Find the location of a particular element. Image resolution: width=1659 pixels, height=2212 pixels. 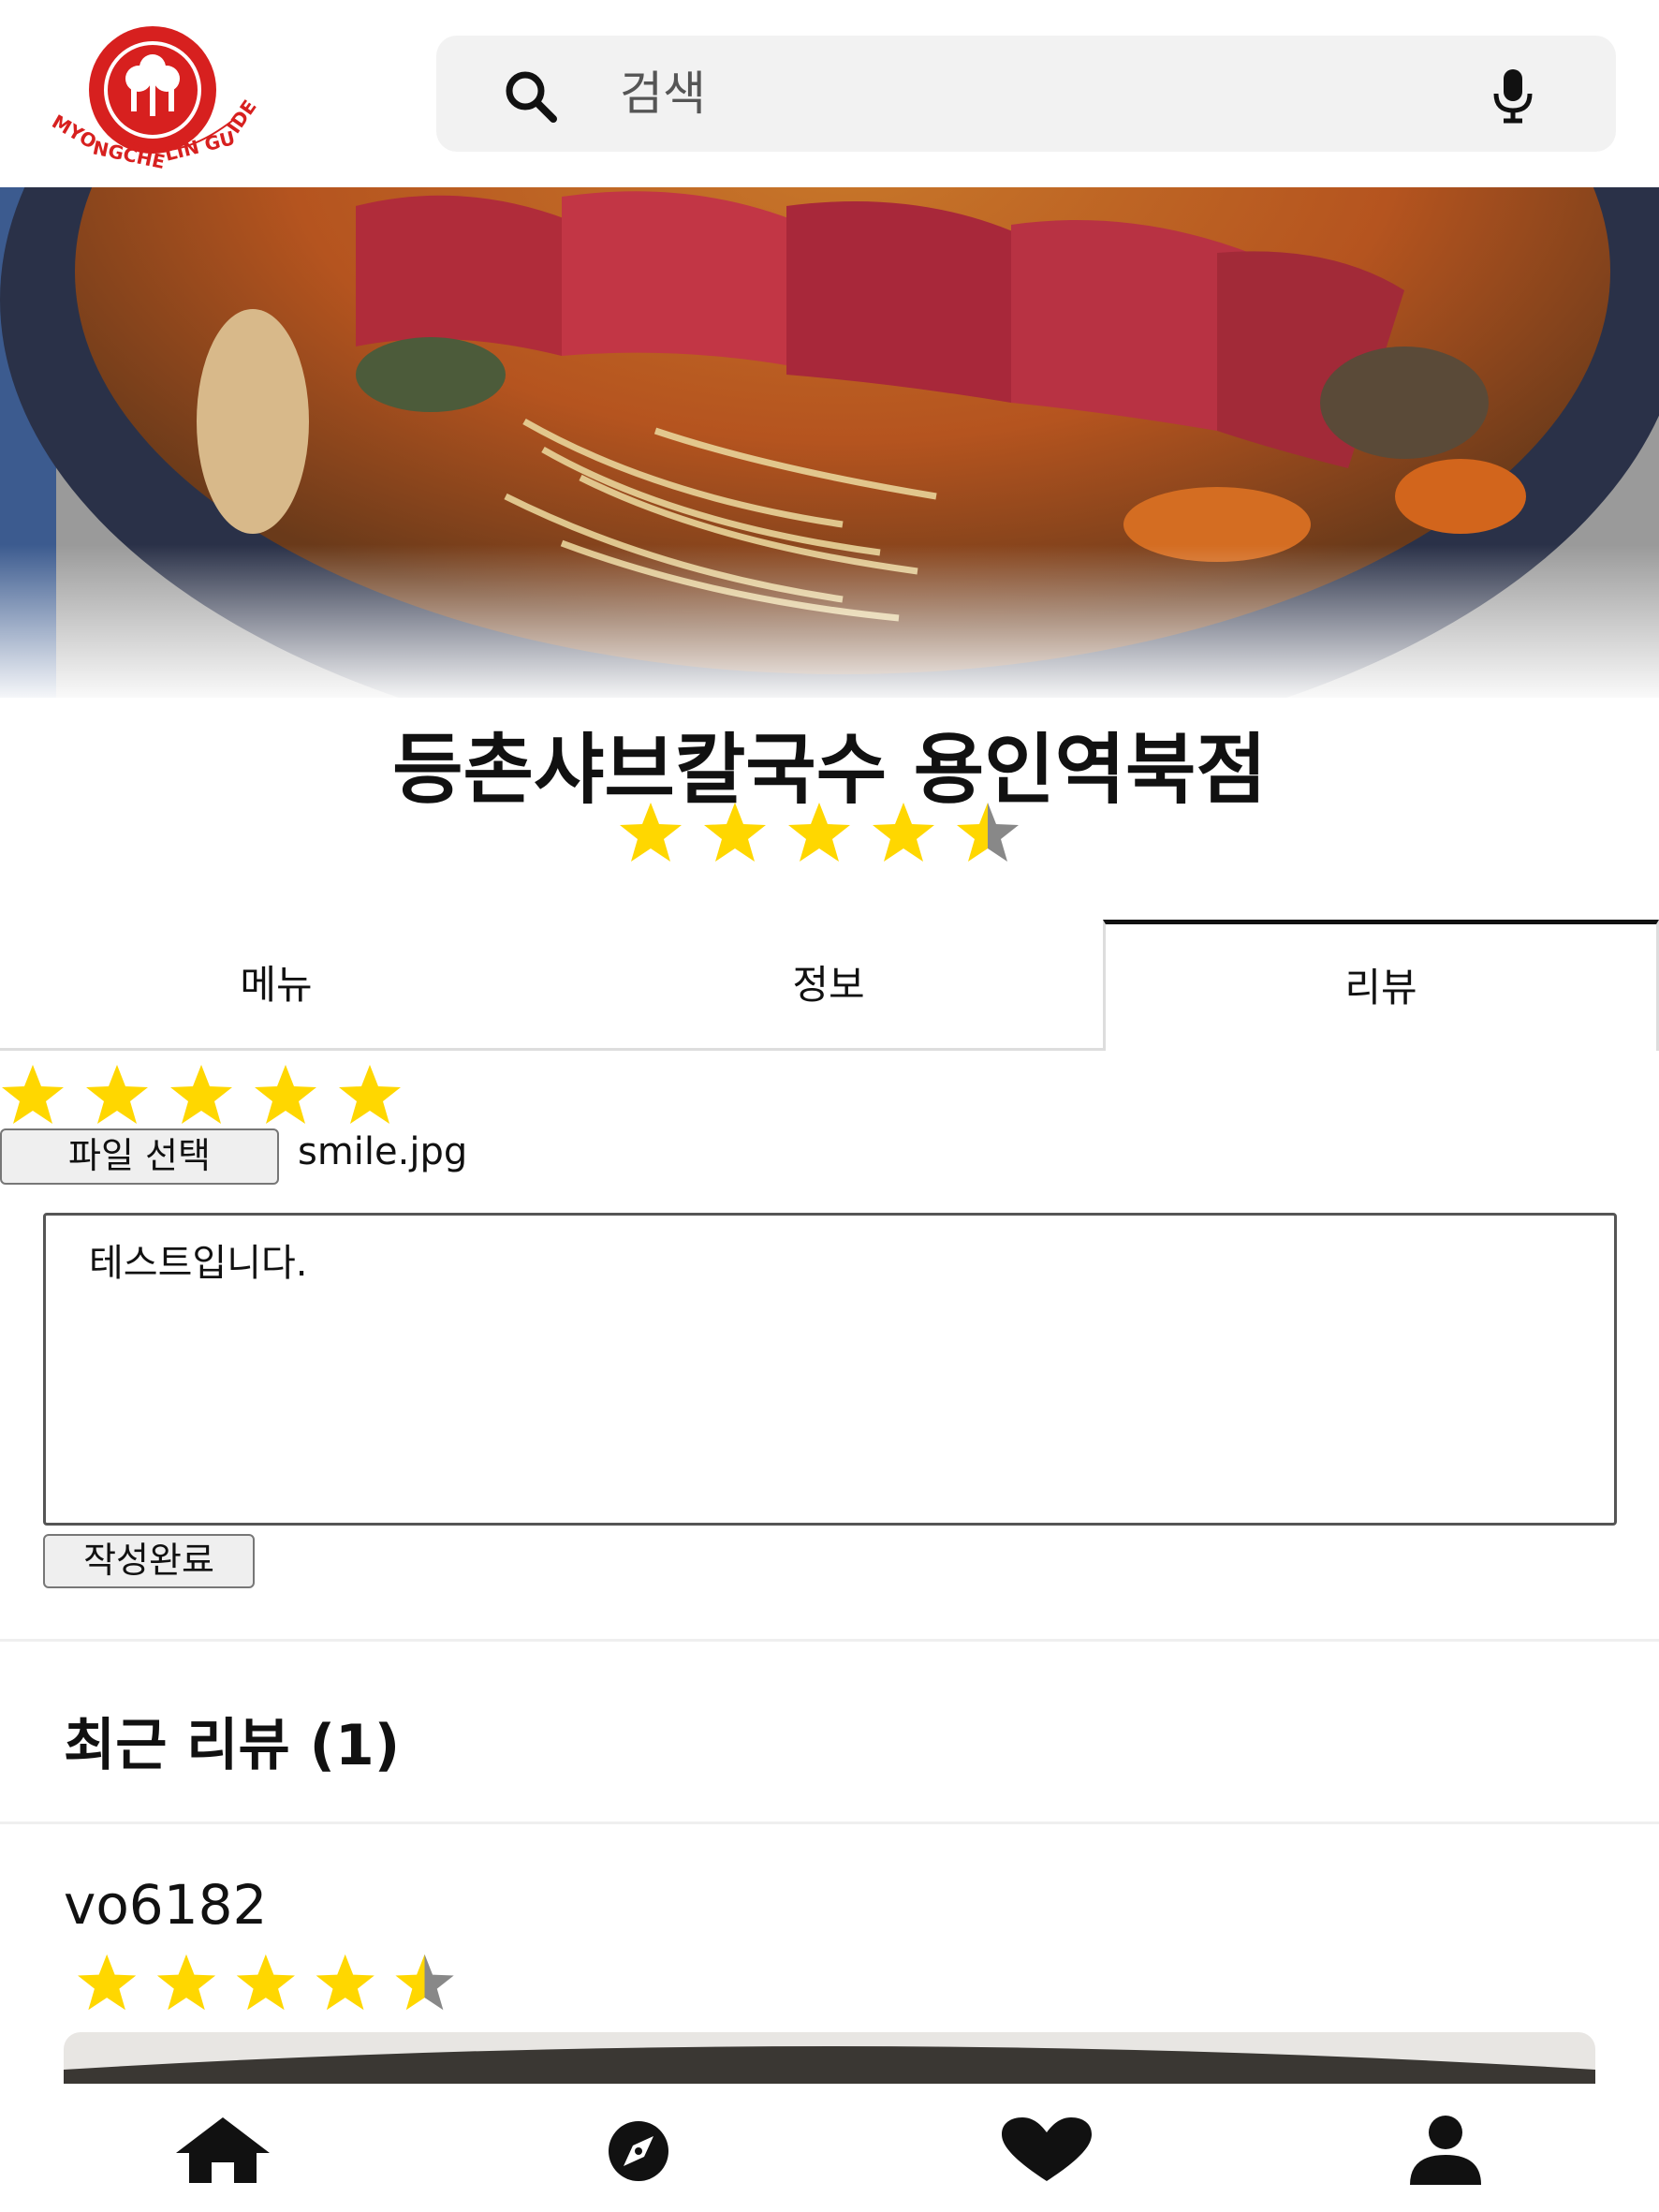

star-2-icon is located at coordinates (117, 1094).